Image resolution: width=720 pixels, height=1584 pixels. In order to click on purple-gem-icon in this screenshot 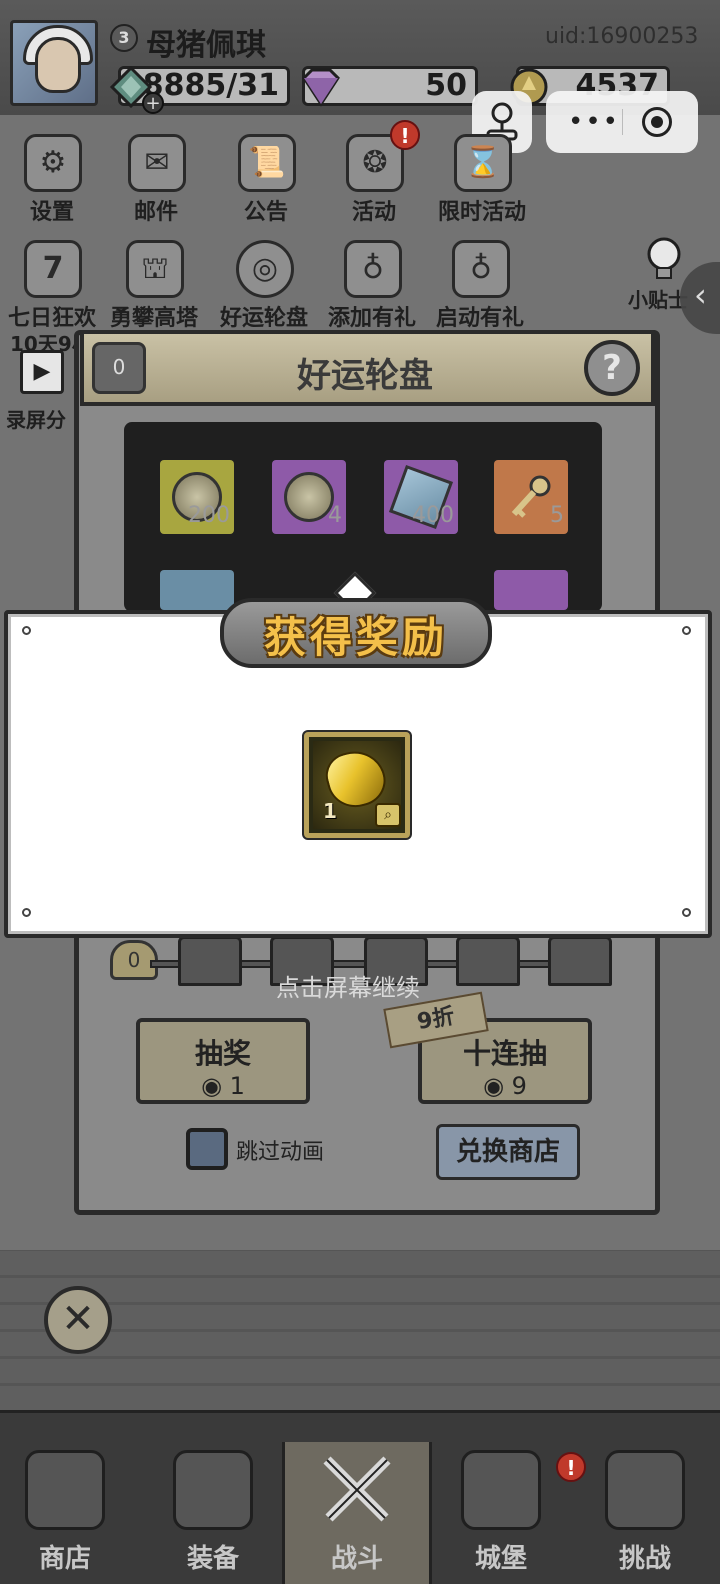, I will do `click(321, 87)`.